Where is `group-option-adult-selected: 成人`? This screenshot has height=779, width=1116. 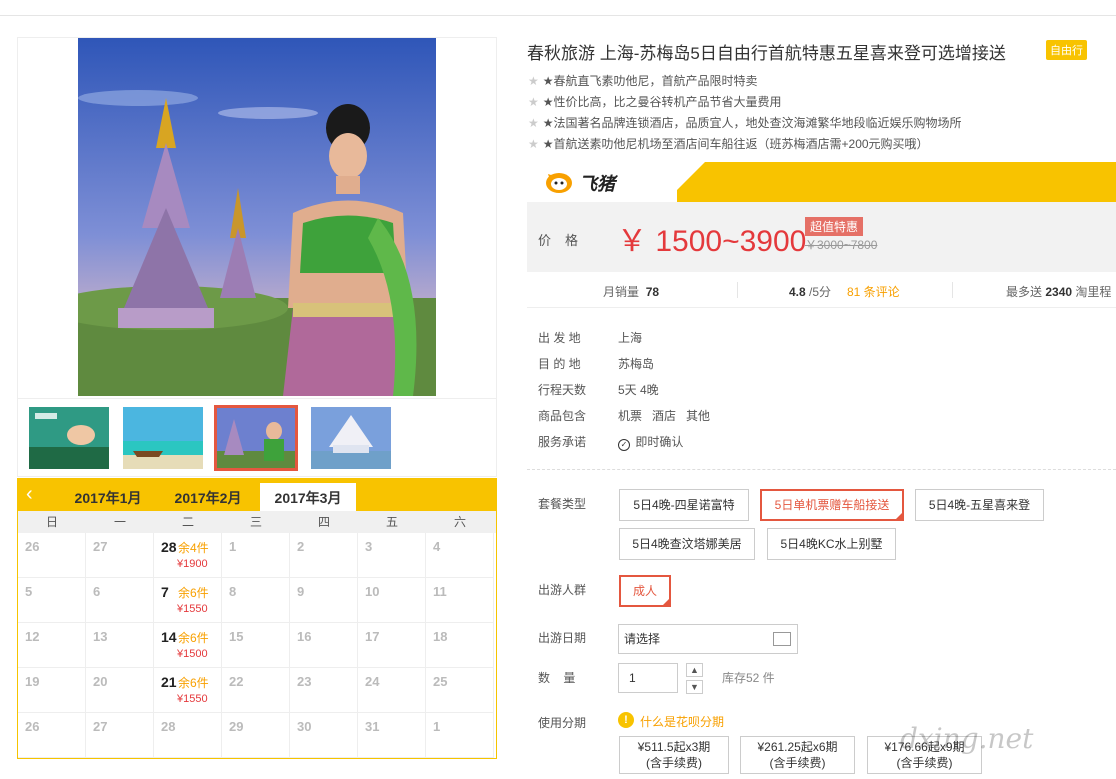 group-option-adult-selected: 成人 is located at coordinates (645, 591).